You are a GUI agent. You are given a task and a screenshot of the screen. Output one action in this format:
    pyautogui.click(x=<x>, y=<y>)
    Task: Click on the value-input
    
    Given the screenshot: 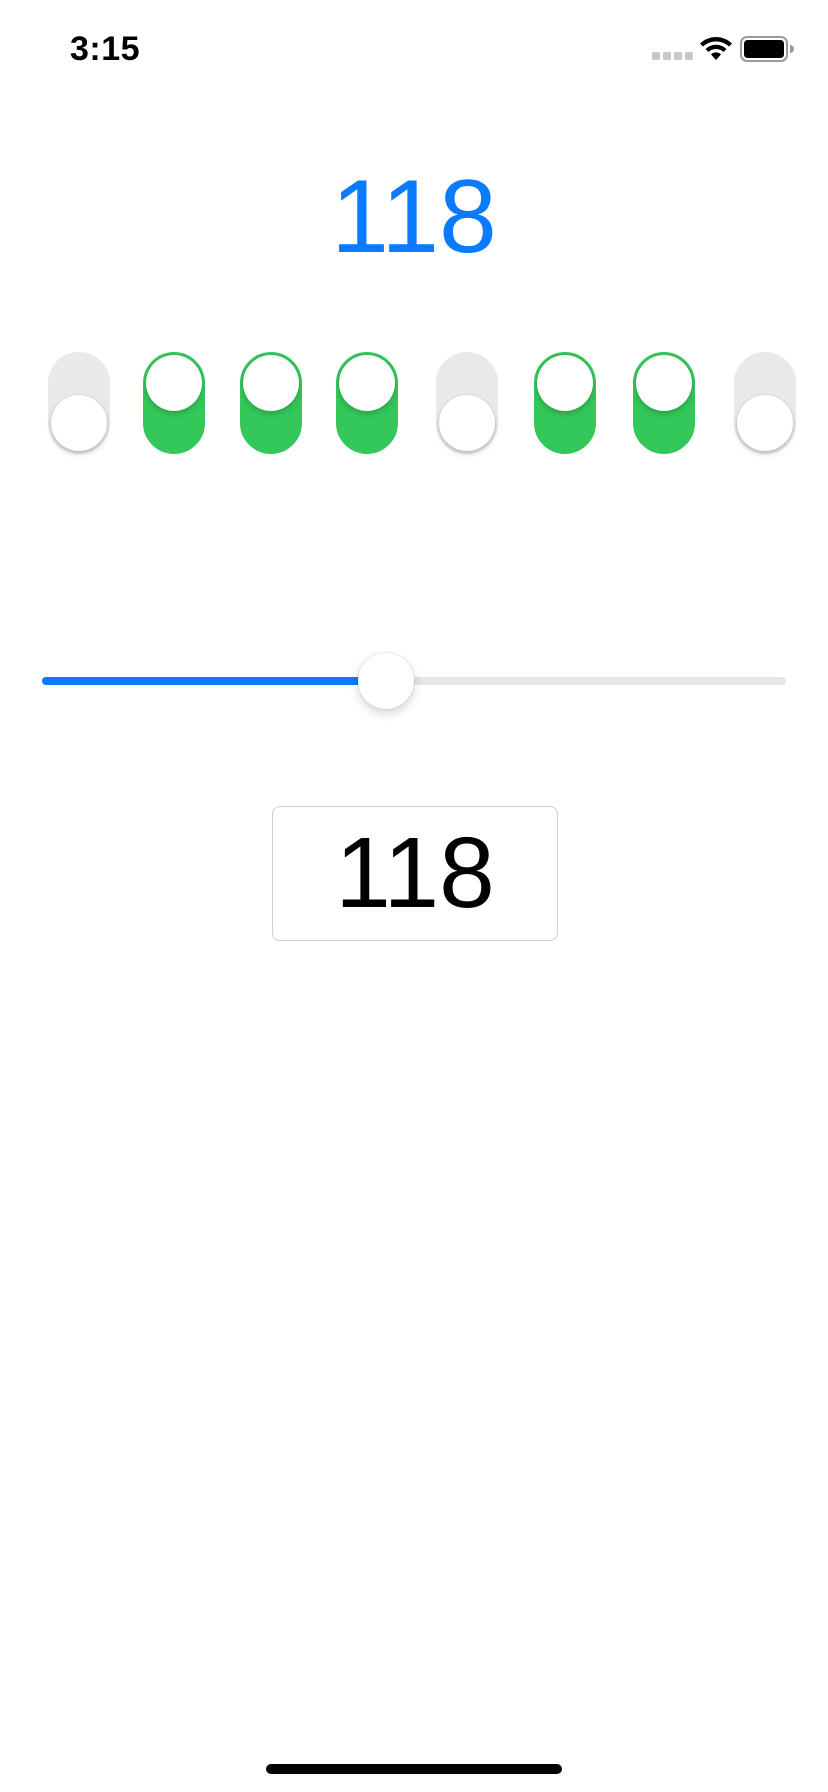 What is the action you would take?
    pyautogui.click(x=415, y=873)
    